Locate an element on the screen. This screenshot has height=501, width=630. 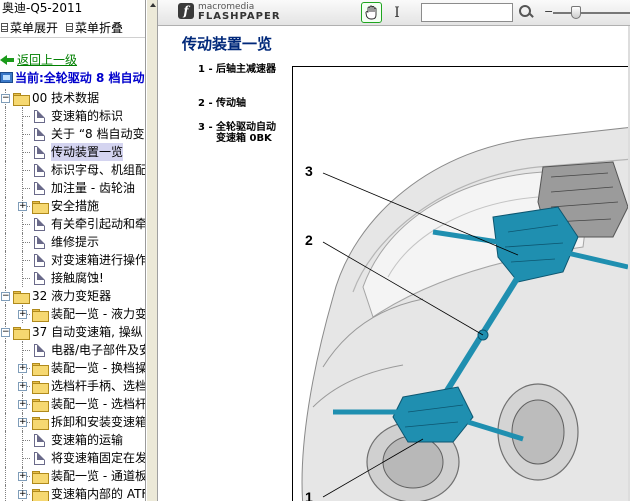
tree-item: + 装配一览 - 选档杆 is located at coordinates (73, 404).